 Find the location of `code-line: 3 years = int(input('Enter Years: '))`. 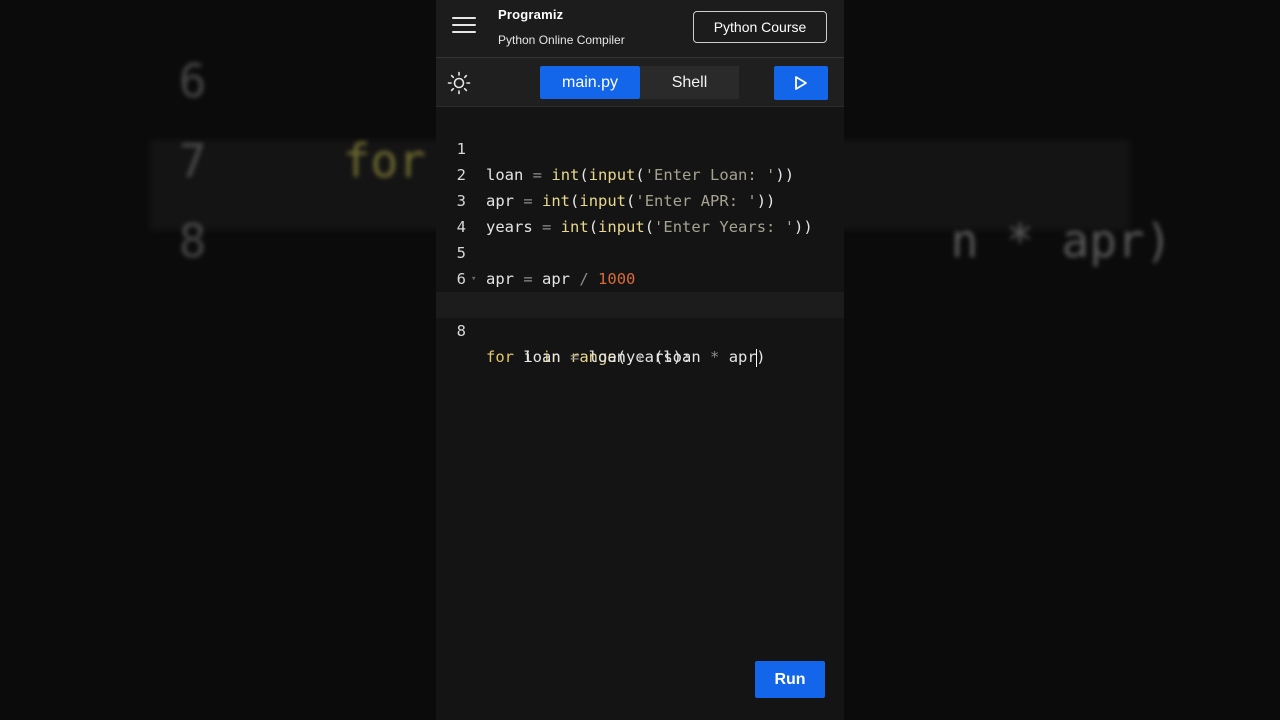

code-line: 3 years = int(input('Enter Years: ')) is located at coordinates (640, 199).